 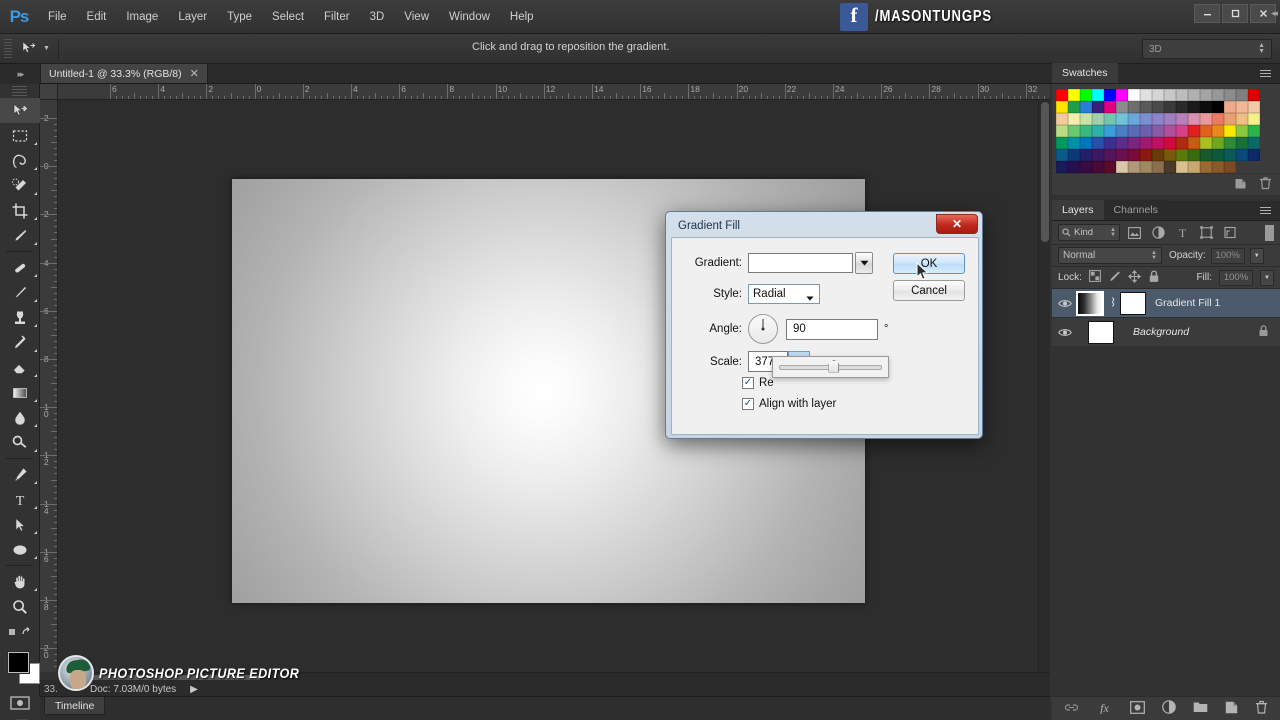 I want to click on dialog-title-bar: Gradient Fill ✕, so click(x=824, y=225).